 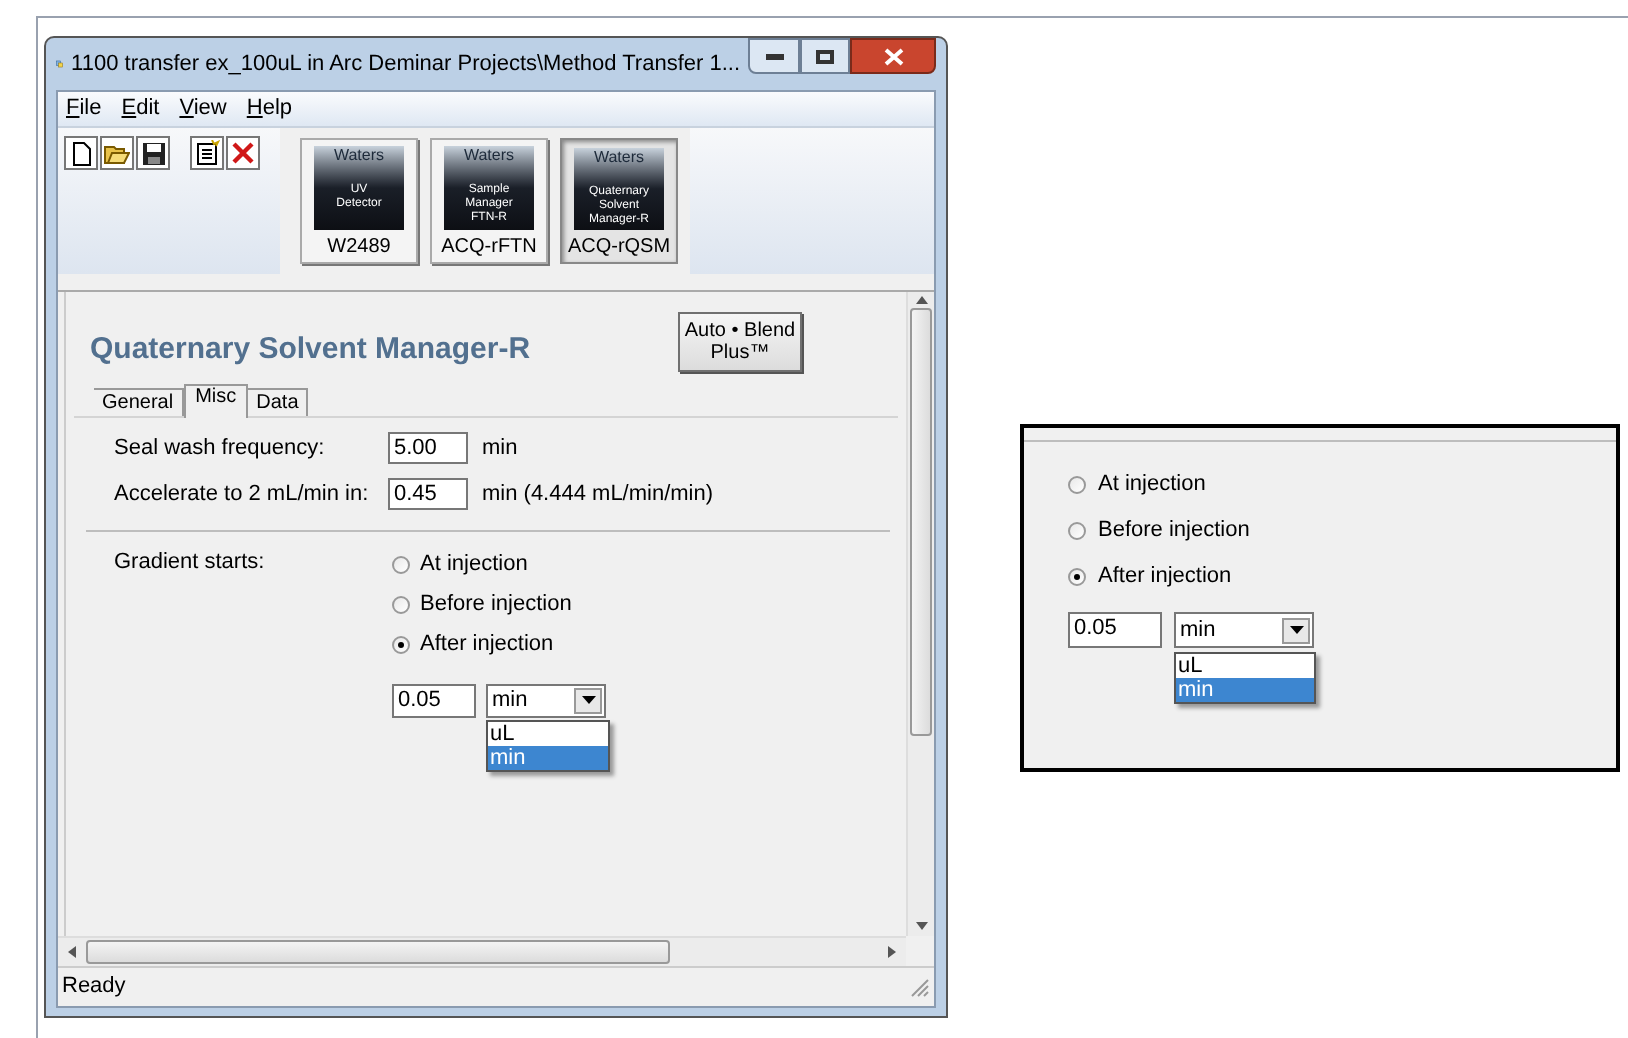 What do you see at coordinates (619, 248) in the screenshot?
I see `instrument-label: ACQ-rQSM` at bounding box center [619, 248].